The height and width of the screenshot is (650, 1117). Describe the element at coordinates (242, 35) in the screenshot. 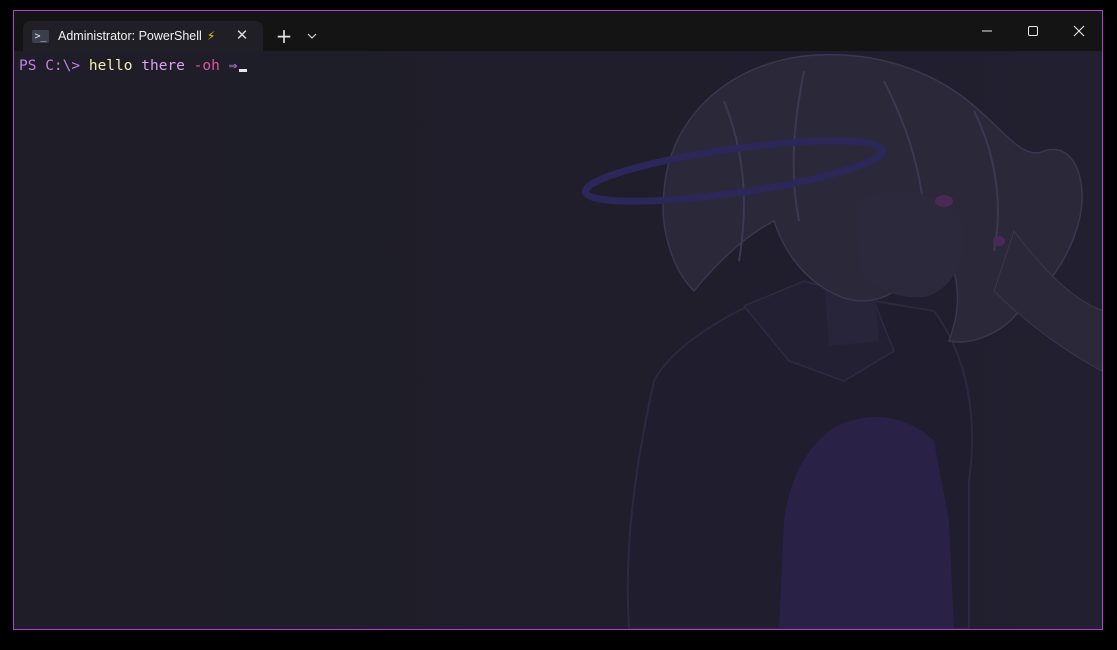

I see `tab-close-button: ✕` at that location.